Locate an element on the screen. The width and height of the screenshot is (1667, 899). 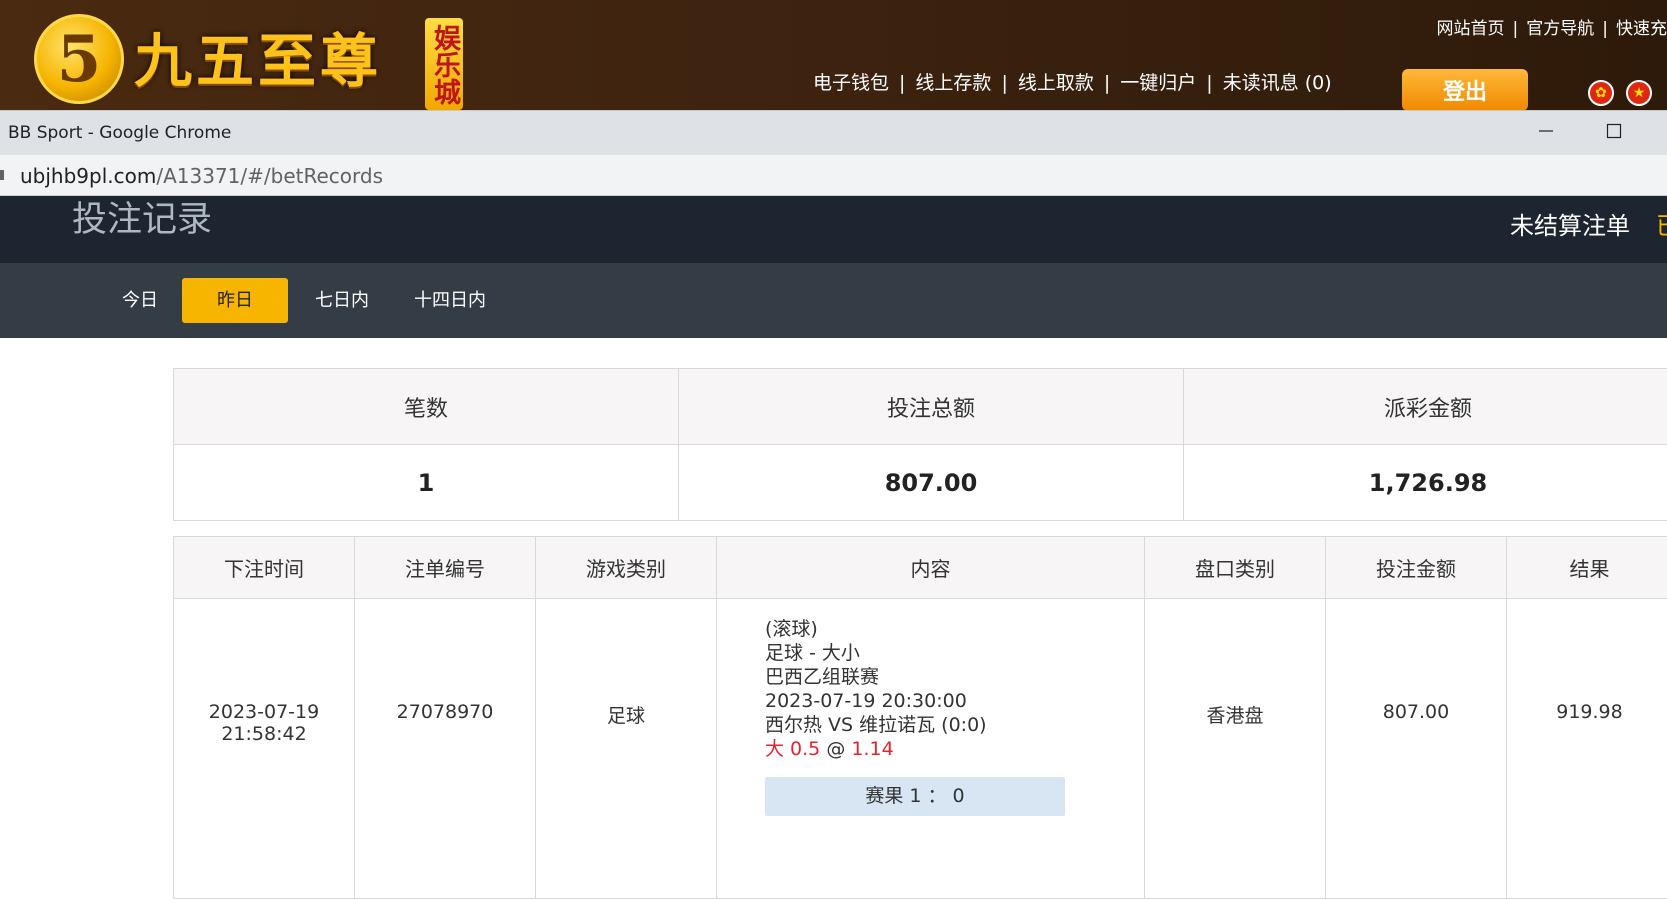
nav-unread-messages: 未读讯息 (0) is located at coordinates (1277, 83).